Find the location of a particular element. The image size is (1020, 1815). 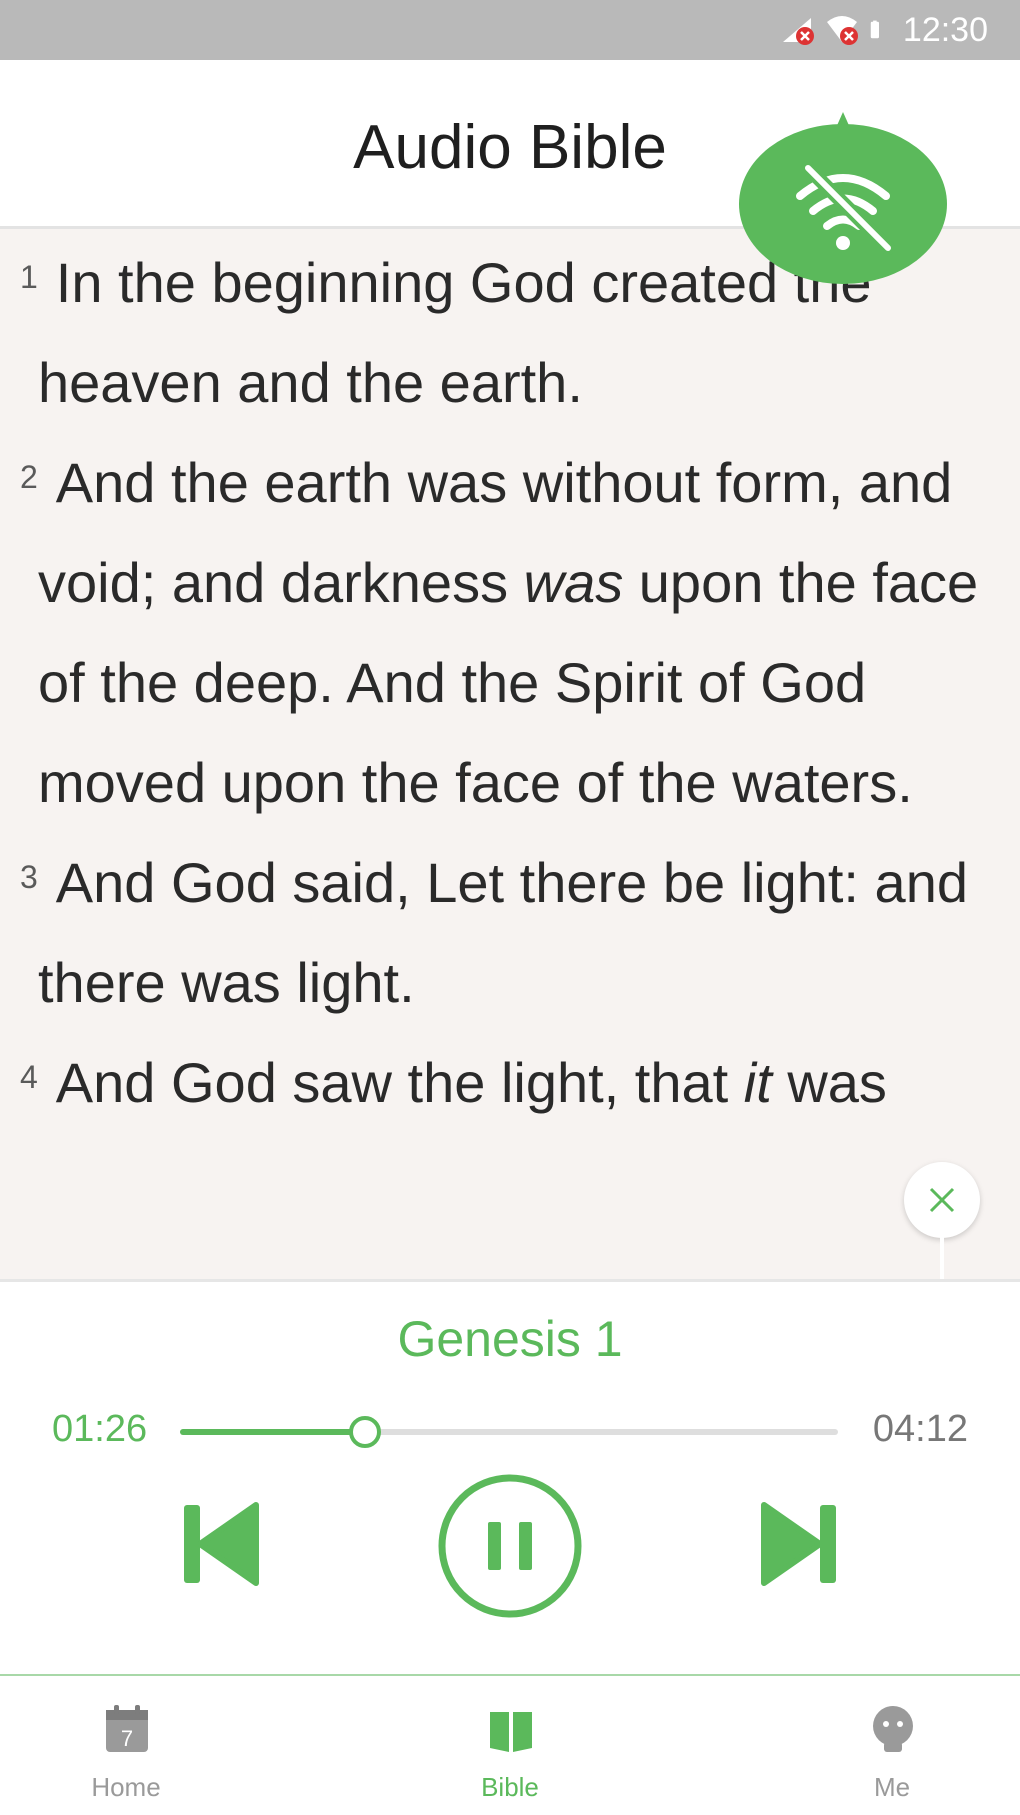

status-time: 12:30 is located at coordinates (945, 29).